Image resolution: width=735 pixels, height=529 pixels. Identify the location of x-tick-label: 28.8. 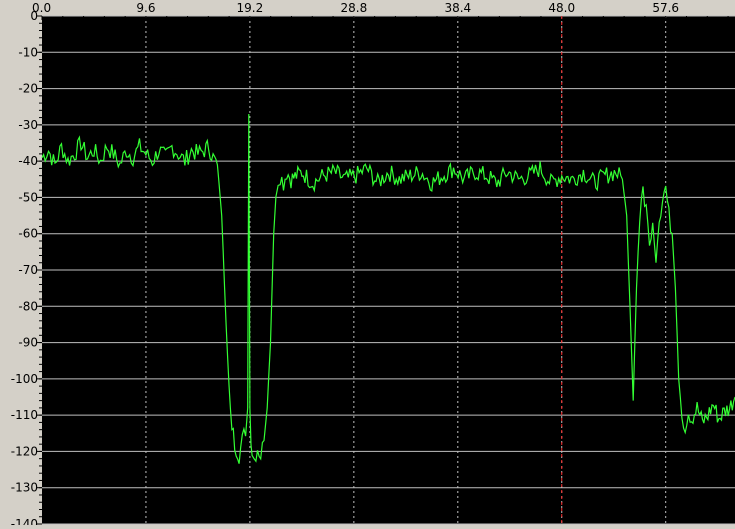
(353, 8).